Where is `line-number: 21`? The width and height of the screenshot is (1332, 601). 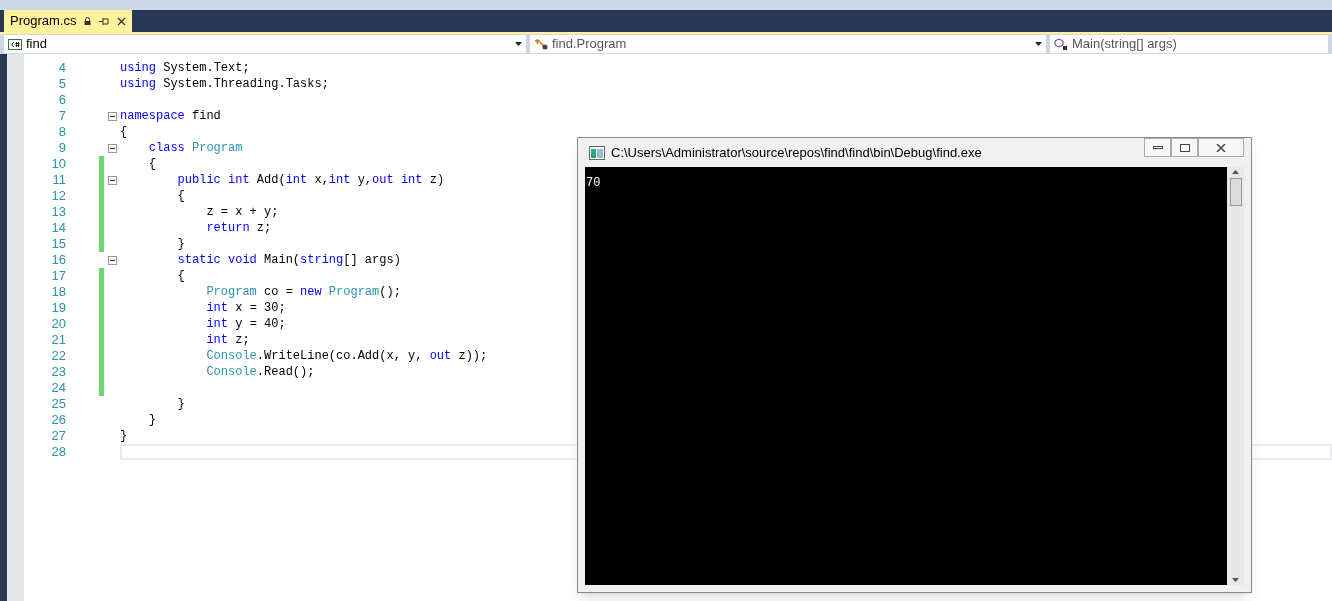
line-number: 21 is located at coordinates (58, 340).